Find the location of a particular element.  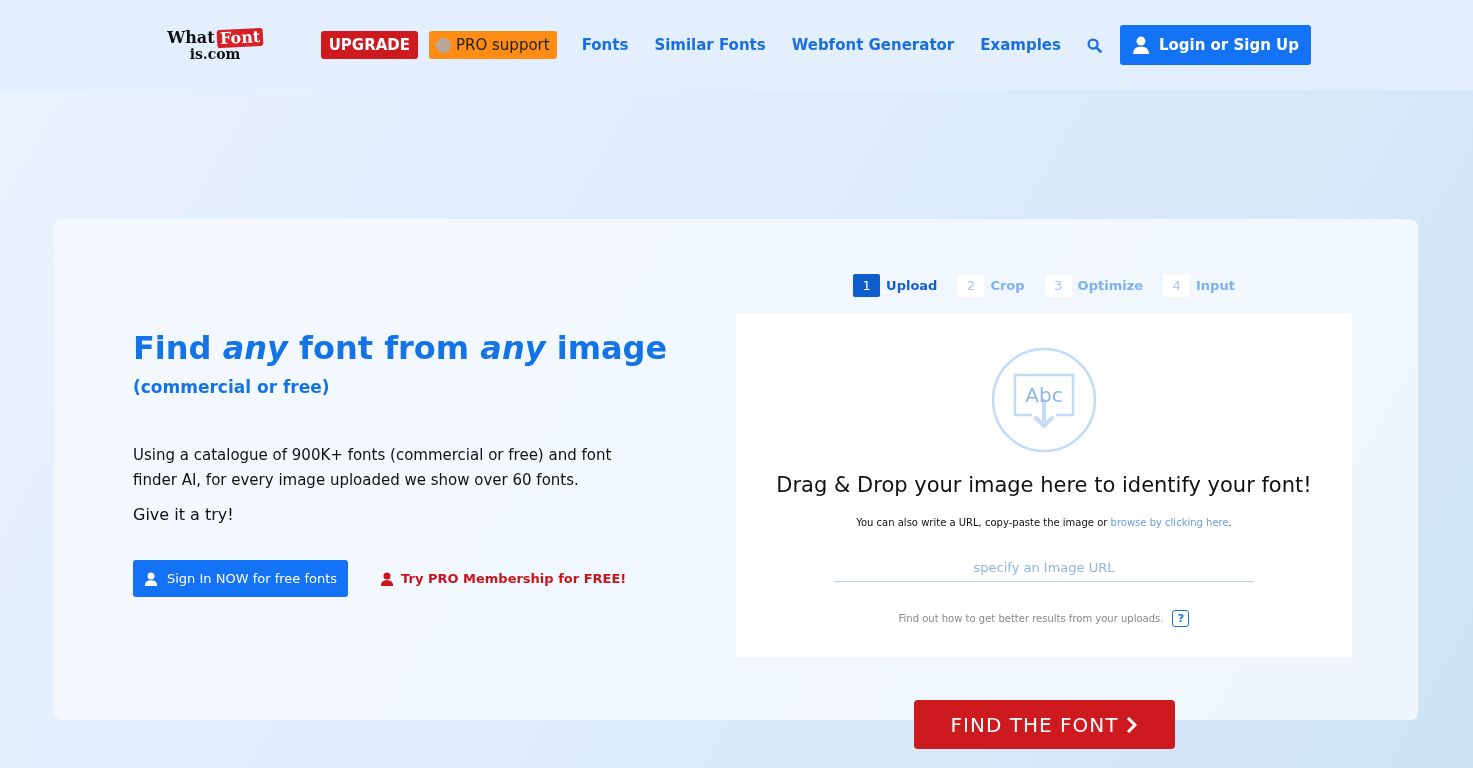

nav-link: Fonts is located at coordinates (605, 45).